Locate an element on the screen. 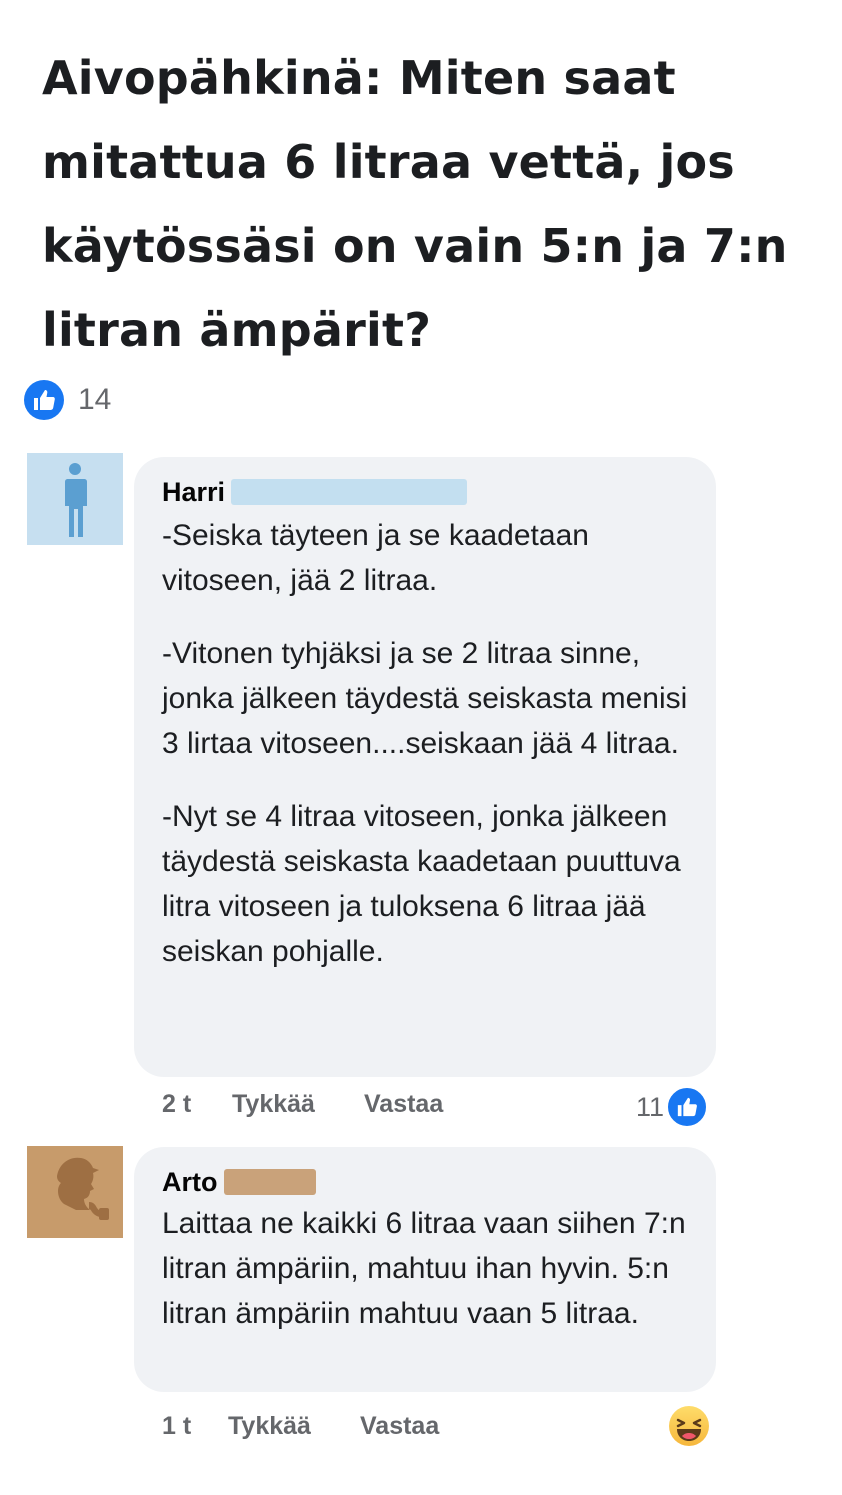  comment-timestamp: 2 t is located at coordinates (197, 1104).